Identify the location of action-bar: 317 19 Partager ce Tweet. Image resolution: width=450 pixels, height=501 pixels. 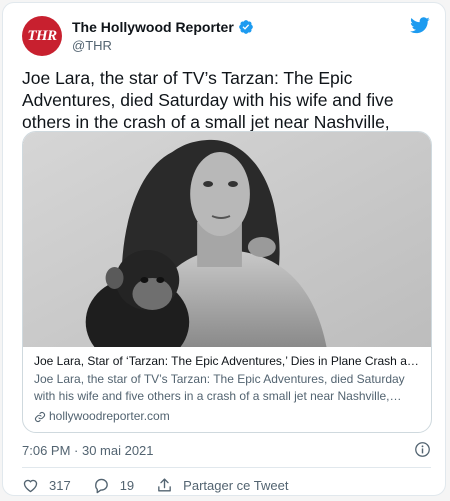
(166, 485).